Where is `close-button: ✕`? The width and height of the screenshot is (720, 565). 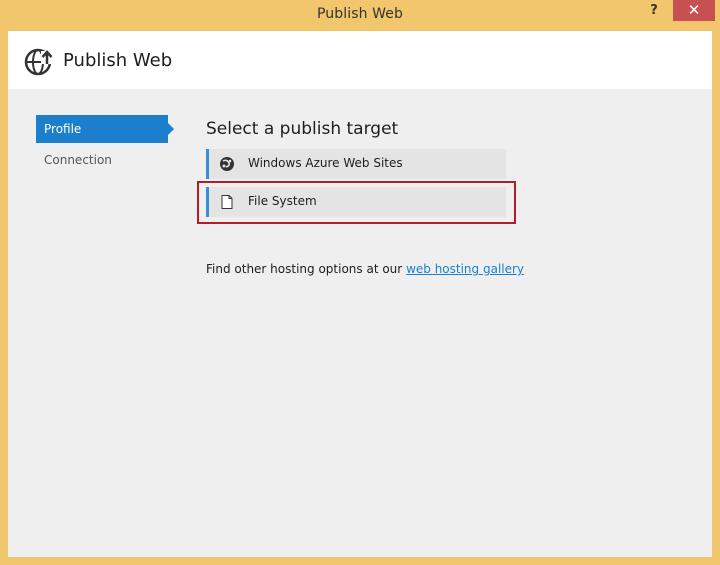
close-button: ✕ is located at coordinates (694, 10).